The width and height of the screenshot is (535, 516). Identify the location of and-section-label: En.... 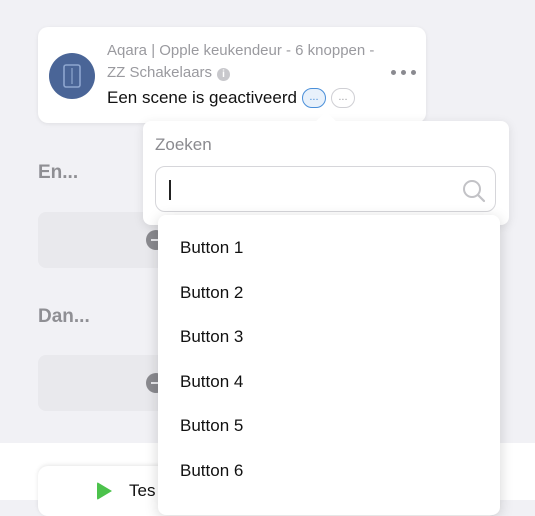
(58, 172).